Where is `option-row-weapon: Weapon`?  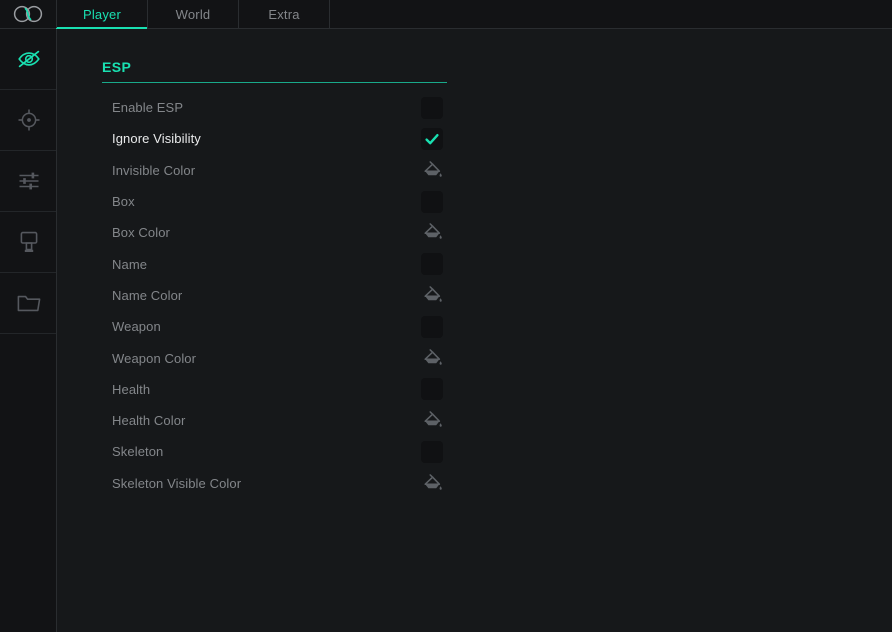 option-row-weapon: Weapon is located at coordinates (274, 326).